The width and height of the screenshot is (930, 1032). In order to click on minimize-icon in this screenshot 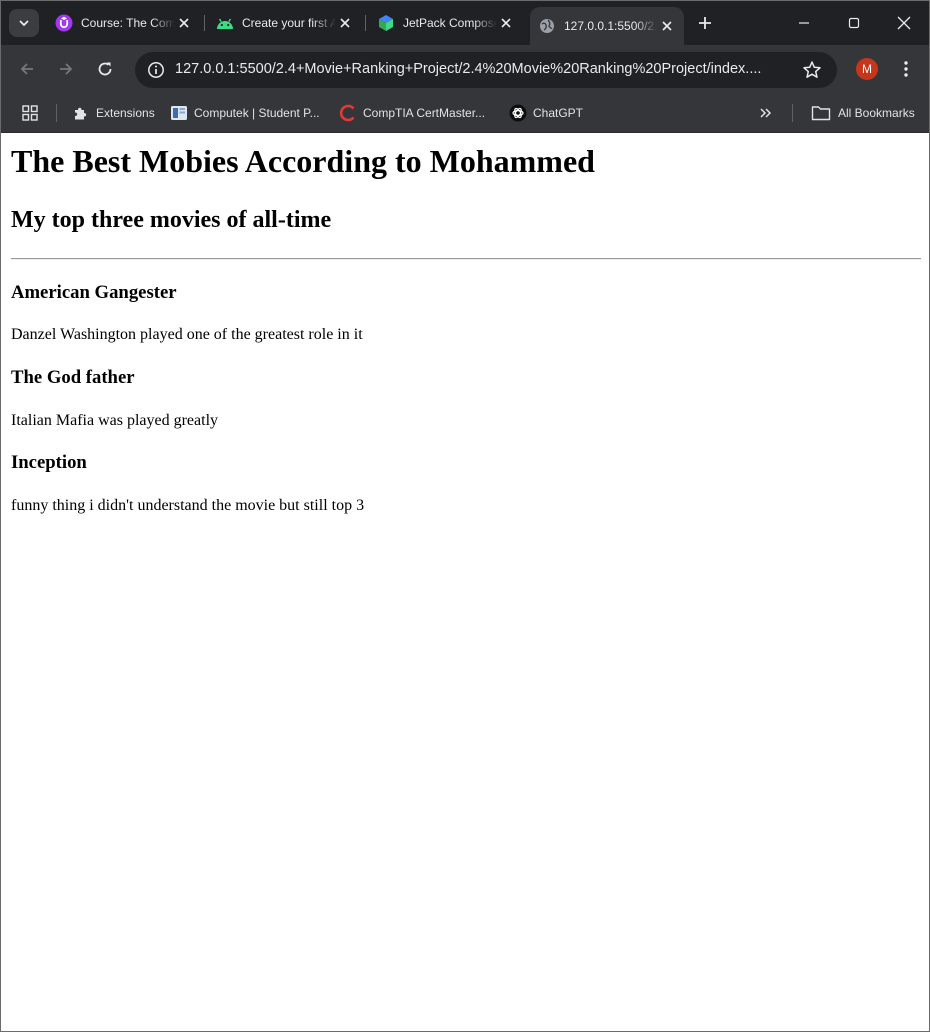, I will do `click(804, 23)`.